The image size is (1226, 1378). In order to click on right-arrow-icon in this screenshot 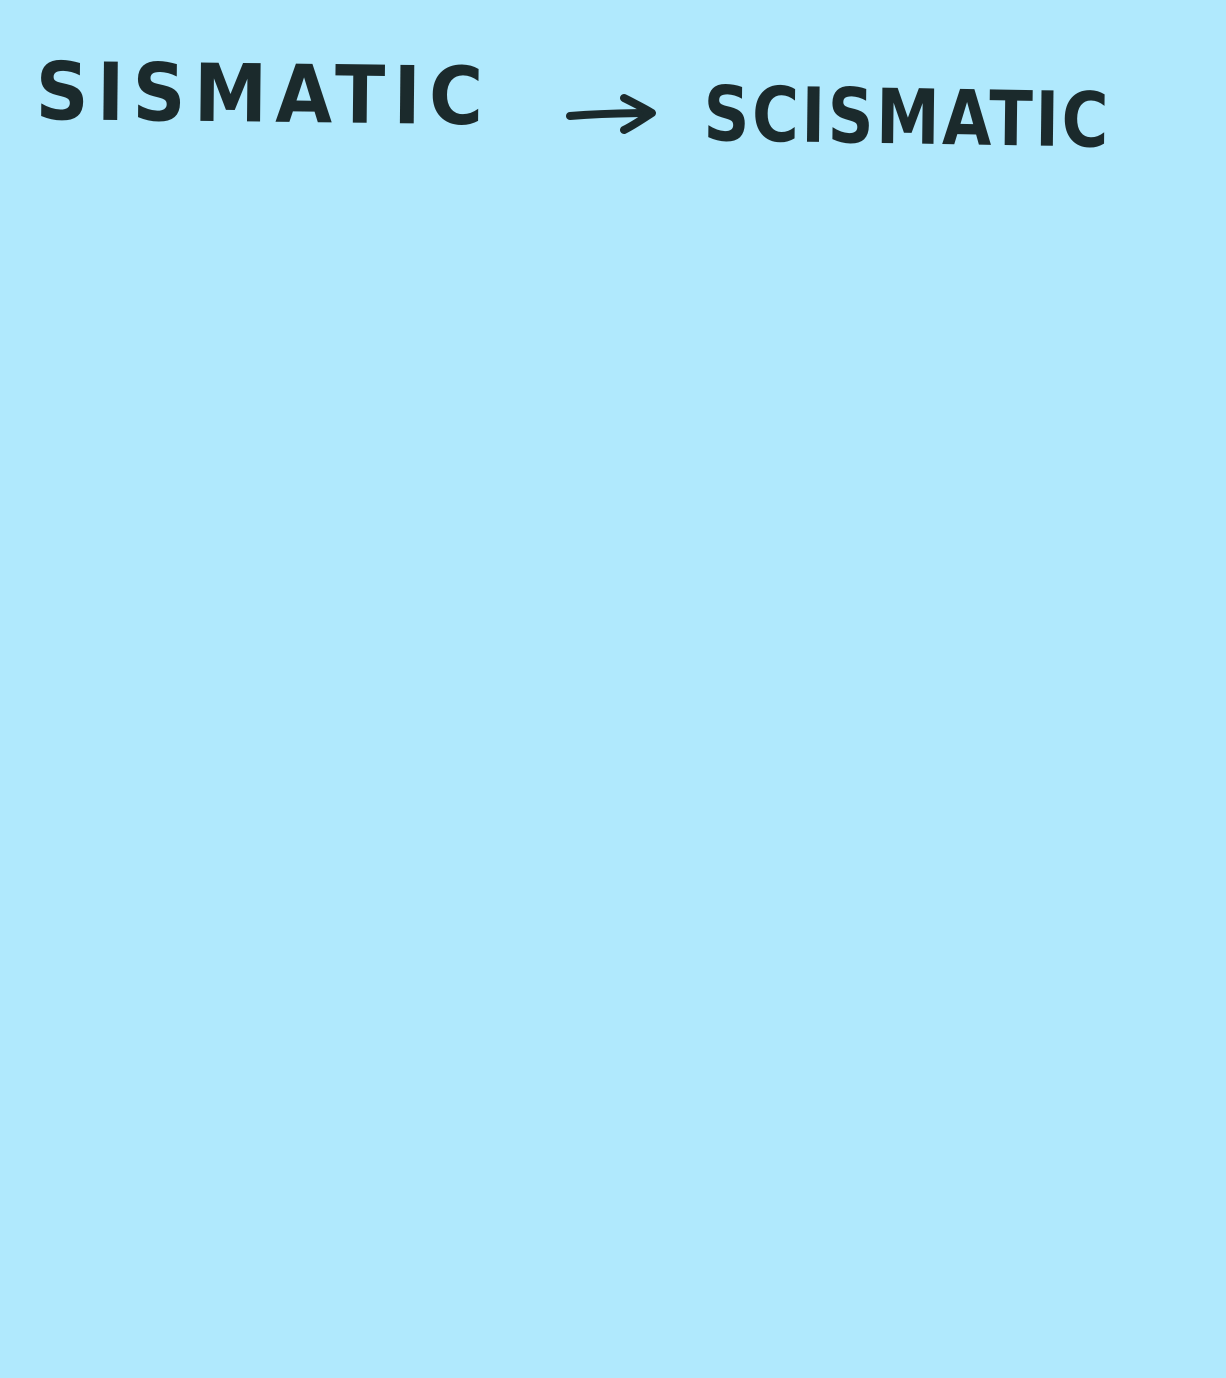, I will do `click(611, 114)`.